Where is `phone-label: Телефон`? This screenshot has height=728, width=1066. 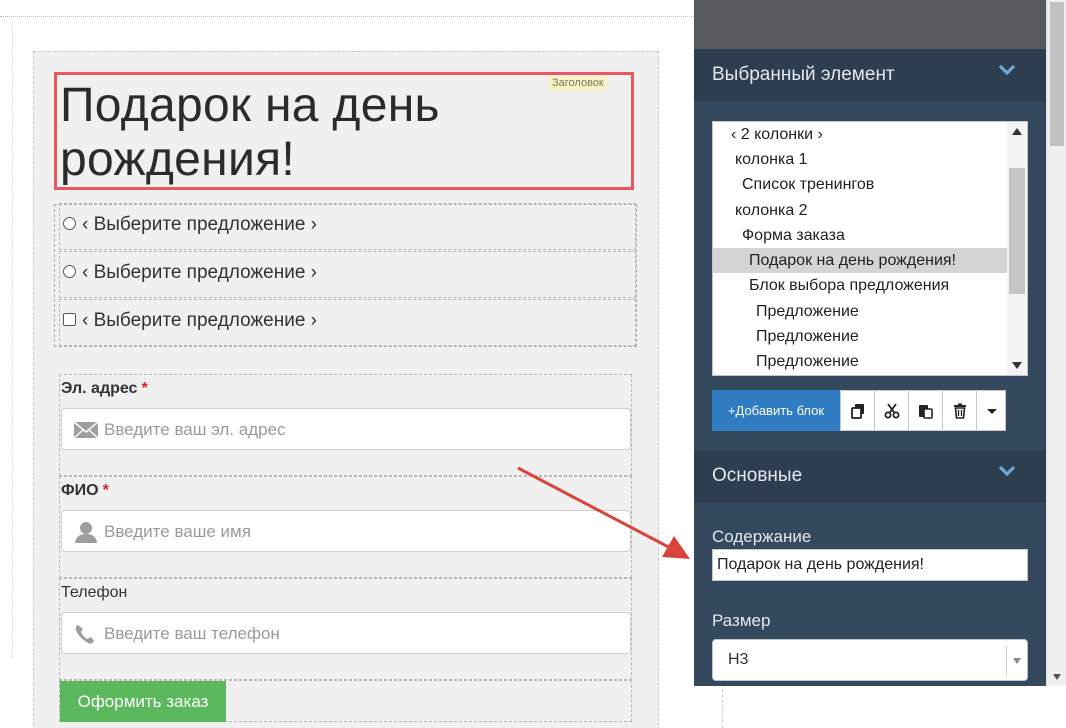
phone-label: Телефон is located at coordinates (94, 592).